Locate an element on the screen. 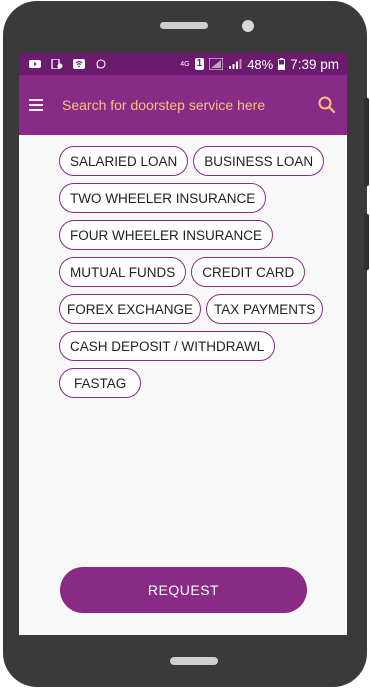  speaker-grille is located at coordinates (184, 25).